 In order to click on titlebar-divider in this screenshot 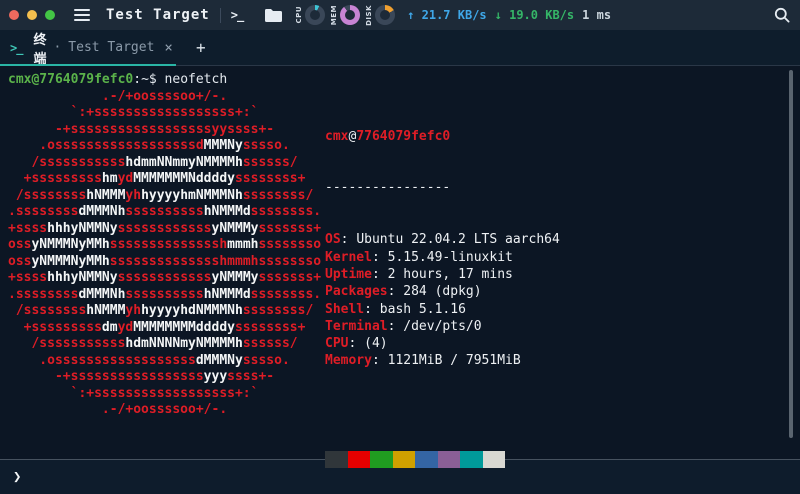, I will do `click(220, 15)`.